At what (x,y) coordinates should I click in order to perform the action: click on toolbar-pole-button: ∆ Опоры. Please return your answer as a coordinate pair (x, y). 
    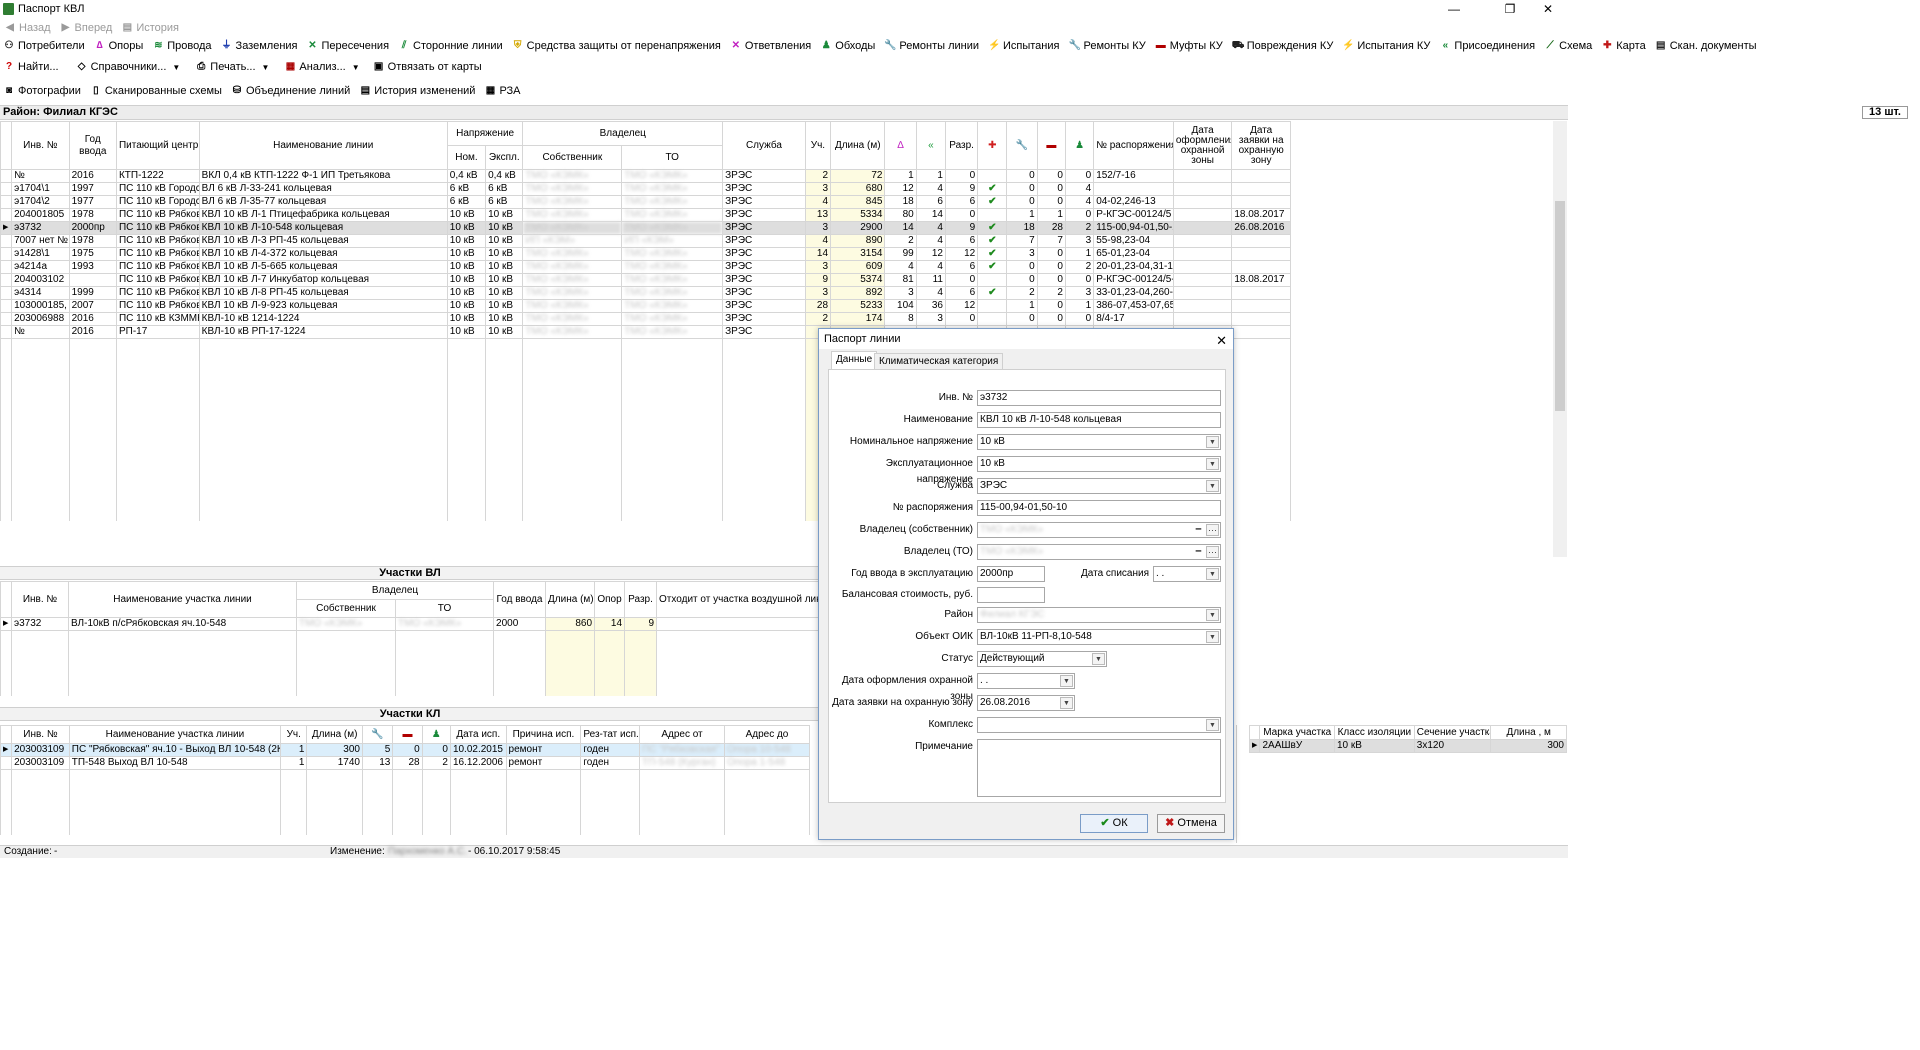
    Looking at the image, I should click on (119, 46).